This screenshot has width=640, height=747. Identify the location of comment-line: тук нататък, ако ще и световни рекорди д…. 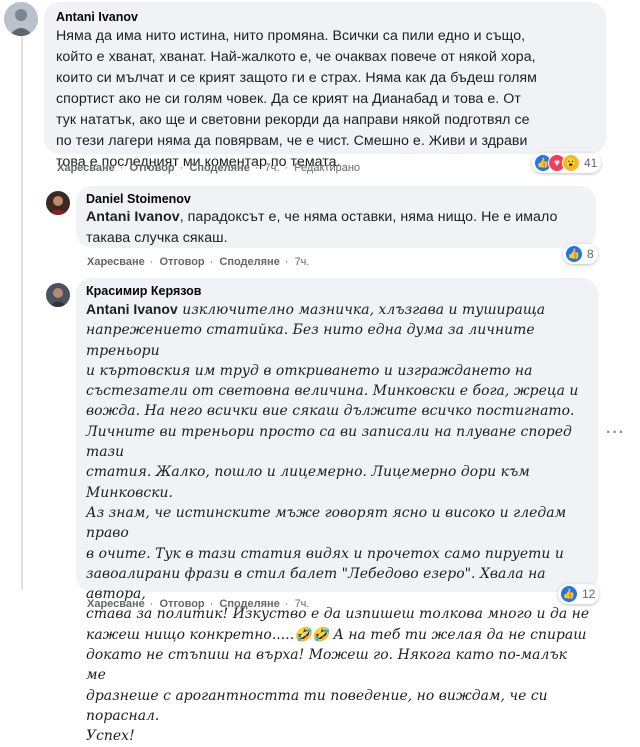
(293, 120).